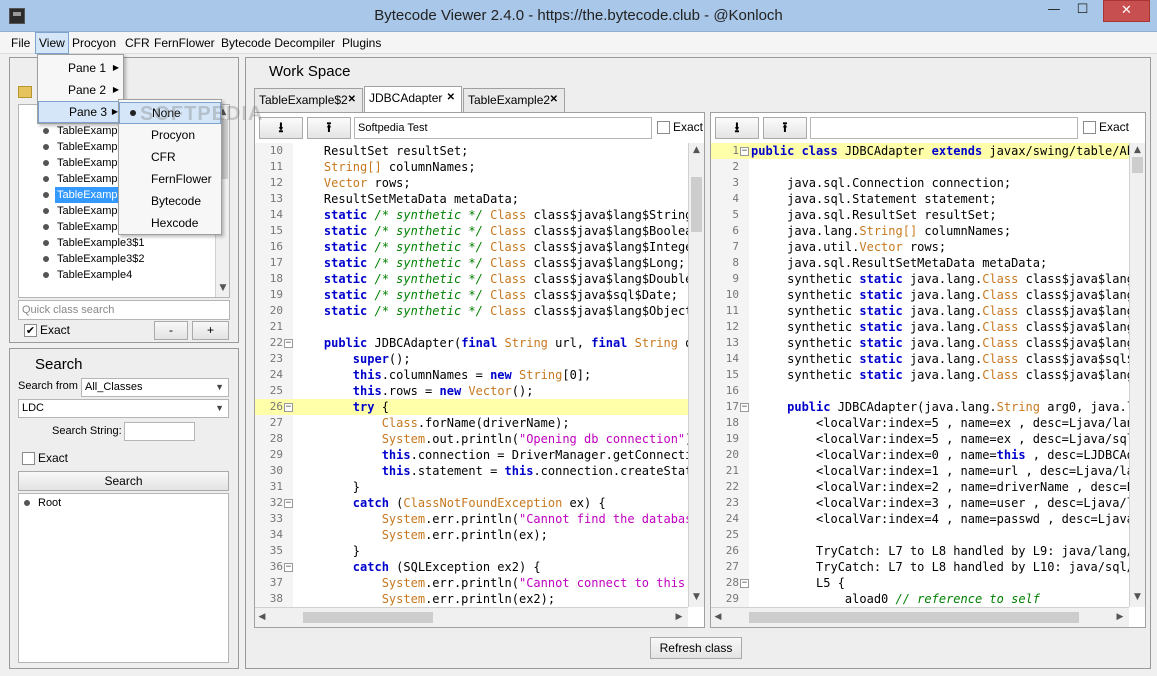 The image size is (1157, 676). Describe the element at coordinates (1137, 375) in the screenshot. I see `pane-2-vscroll: ▲ ▼` at that location.